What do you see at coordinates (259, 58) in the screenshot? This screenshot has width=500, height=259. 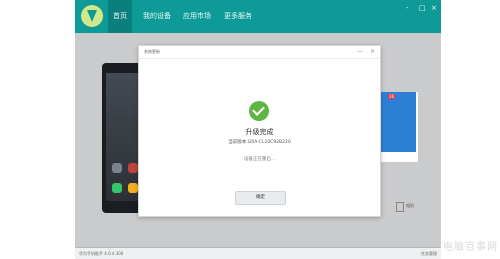 I see `divider` at bounding box center [259, 58].